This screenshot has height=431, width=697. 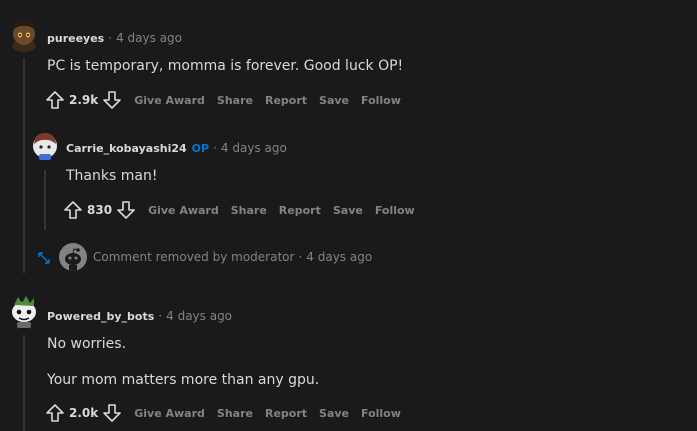 What do you see at coordinates (126, 148) in the screenshot?
I see `username: Carrie_kobayashi24` at bounding box center [126, 148].